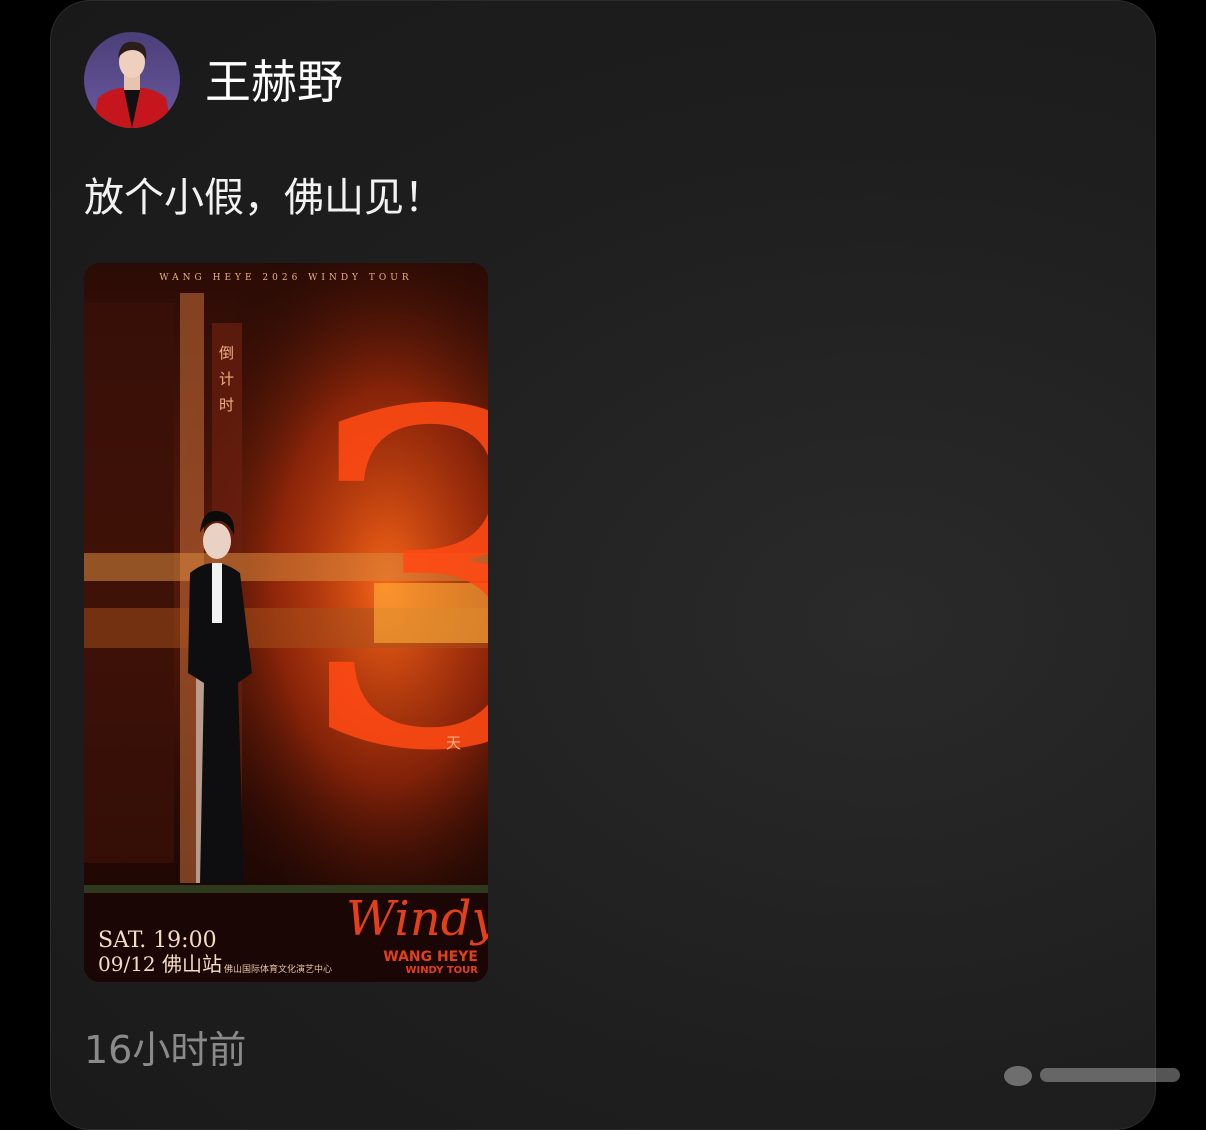 The image size is (1206, 1130). Describe the element at coordinates (278, 969) in the screenshot. I see `venue-name: 佛山国际体育文化演艺中心` at that location.